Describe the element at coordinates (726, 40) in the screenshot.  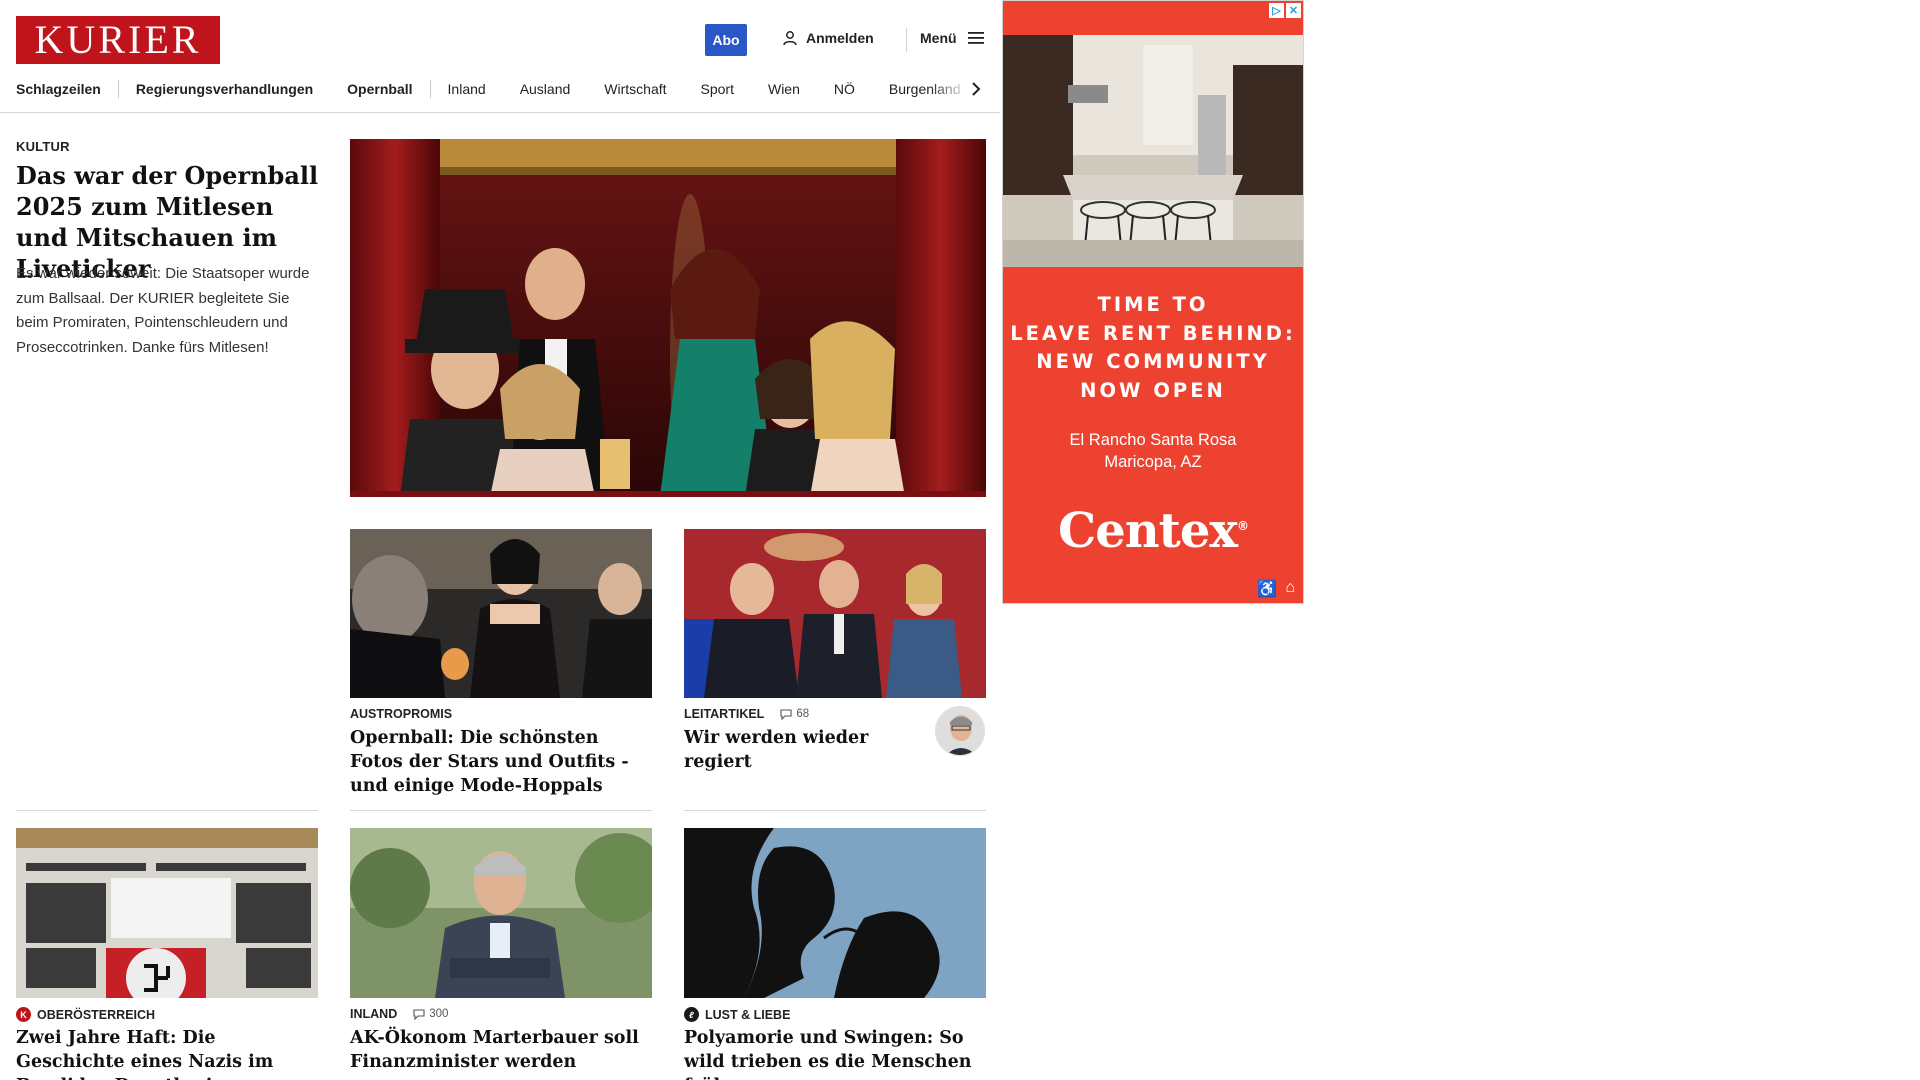
I see `abo-button: Abo` at that location.